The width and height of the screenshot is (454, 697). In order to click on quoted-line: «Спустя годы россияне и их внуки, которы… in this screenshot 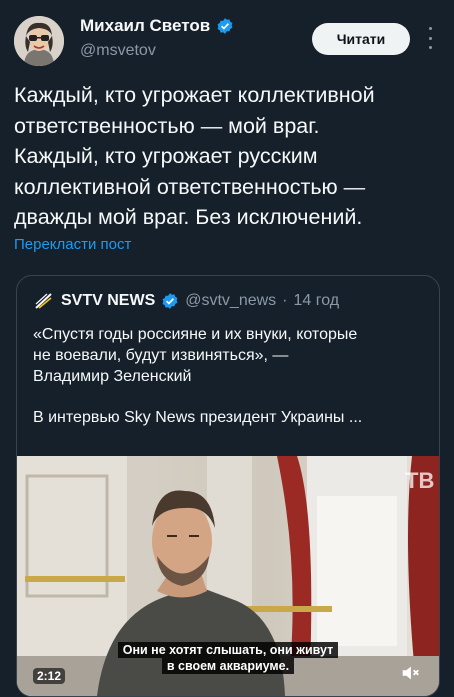, I will do `click(195, 334)`.